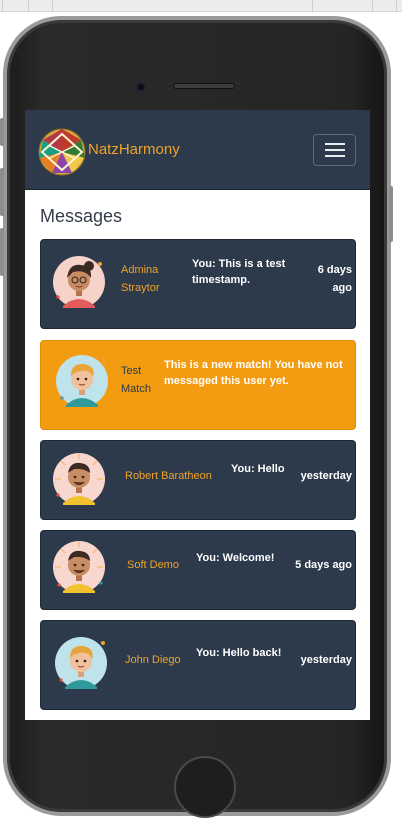 The height and width of the screenshot is (824, 402). What do you see at coordinates (168, 476) in the screenshot?
I see `contact-name: Robert Baratheon` at bounding box center [168, 476].